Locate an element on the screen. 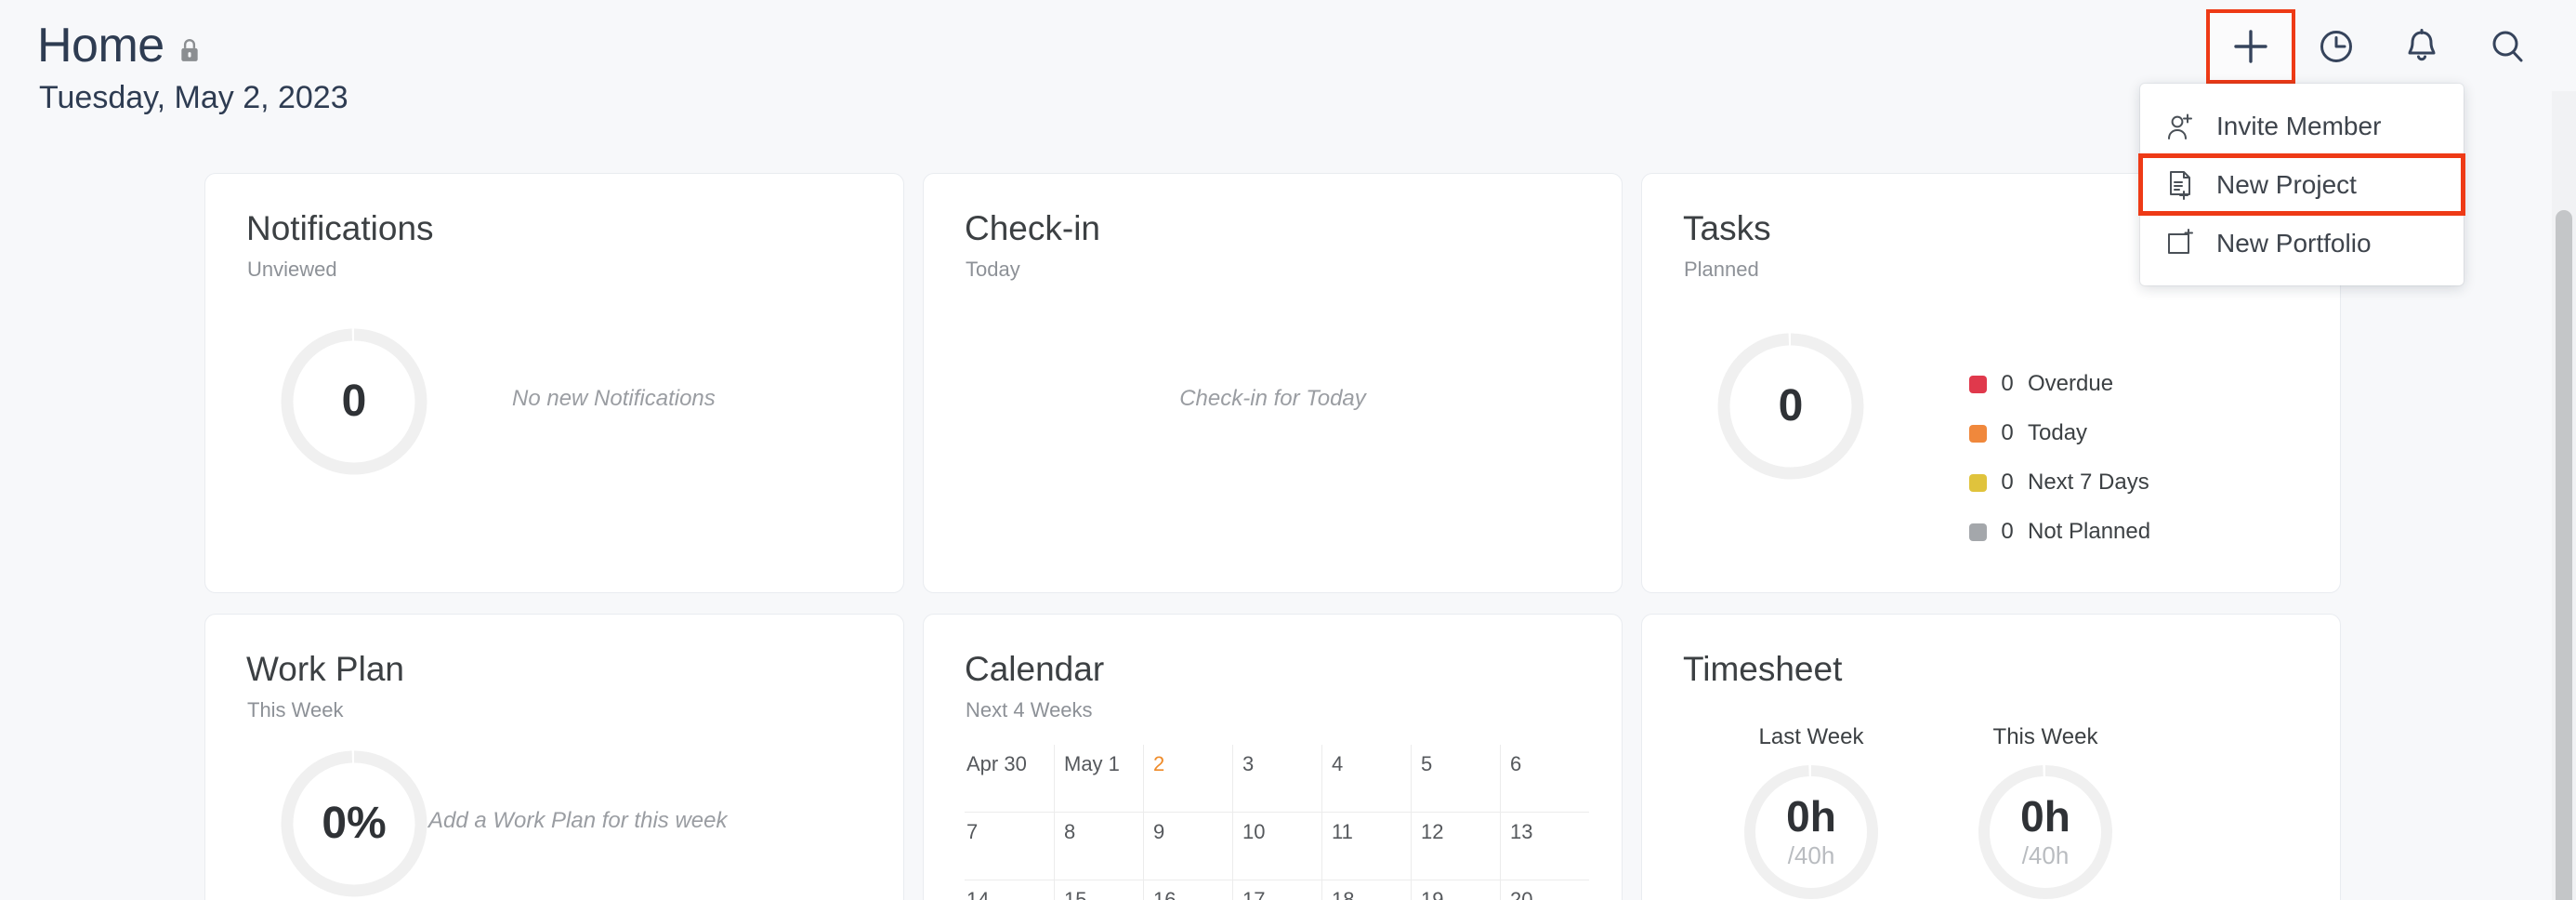 This screenshot has height=900, width=2576. page-date: Tuesday, May 2, 2023 is located at coordinates (193, 98).